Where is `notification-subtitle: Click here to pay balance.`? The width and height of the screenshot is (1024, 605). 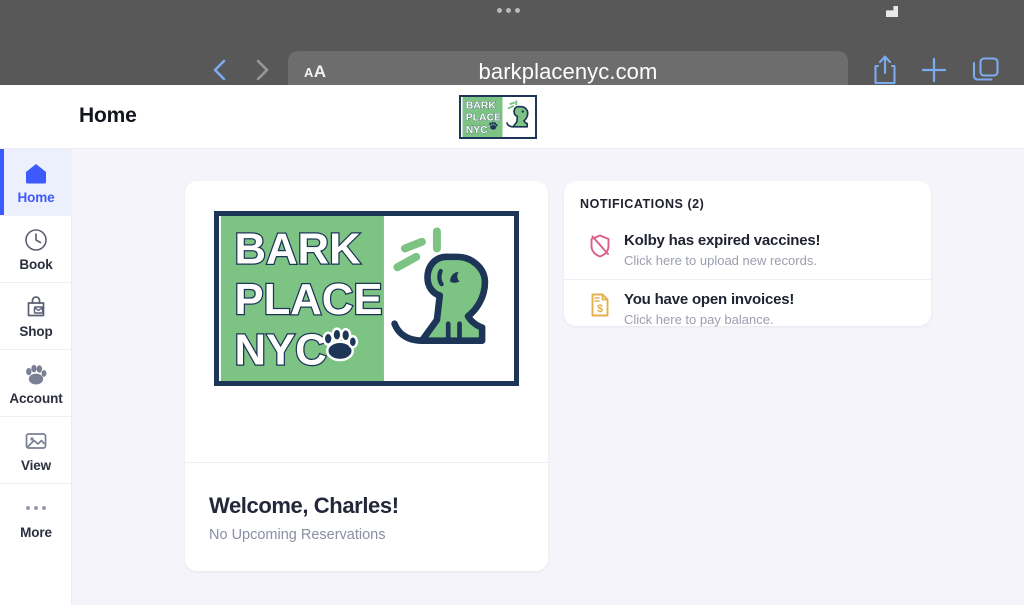 notification-subtitle: Click here to pay balance. is located at coordinates (699, 319).